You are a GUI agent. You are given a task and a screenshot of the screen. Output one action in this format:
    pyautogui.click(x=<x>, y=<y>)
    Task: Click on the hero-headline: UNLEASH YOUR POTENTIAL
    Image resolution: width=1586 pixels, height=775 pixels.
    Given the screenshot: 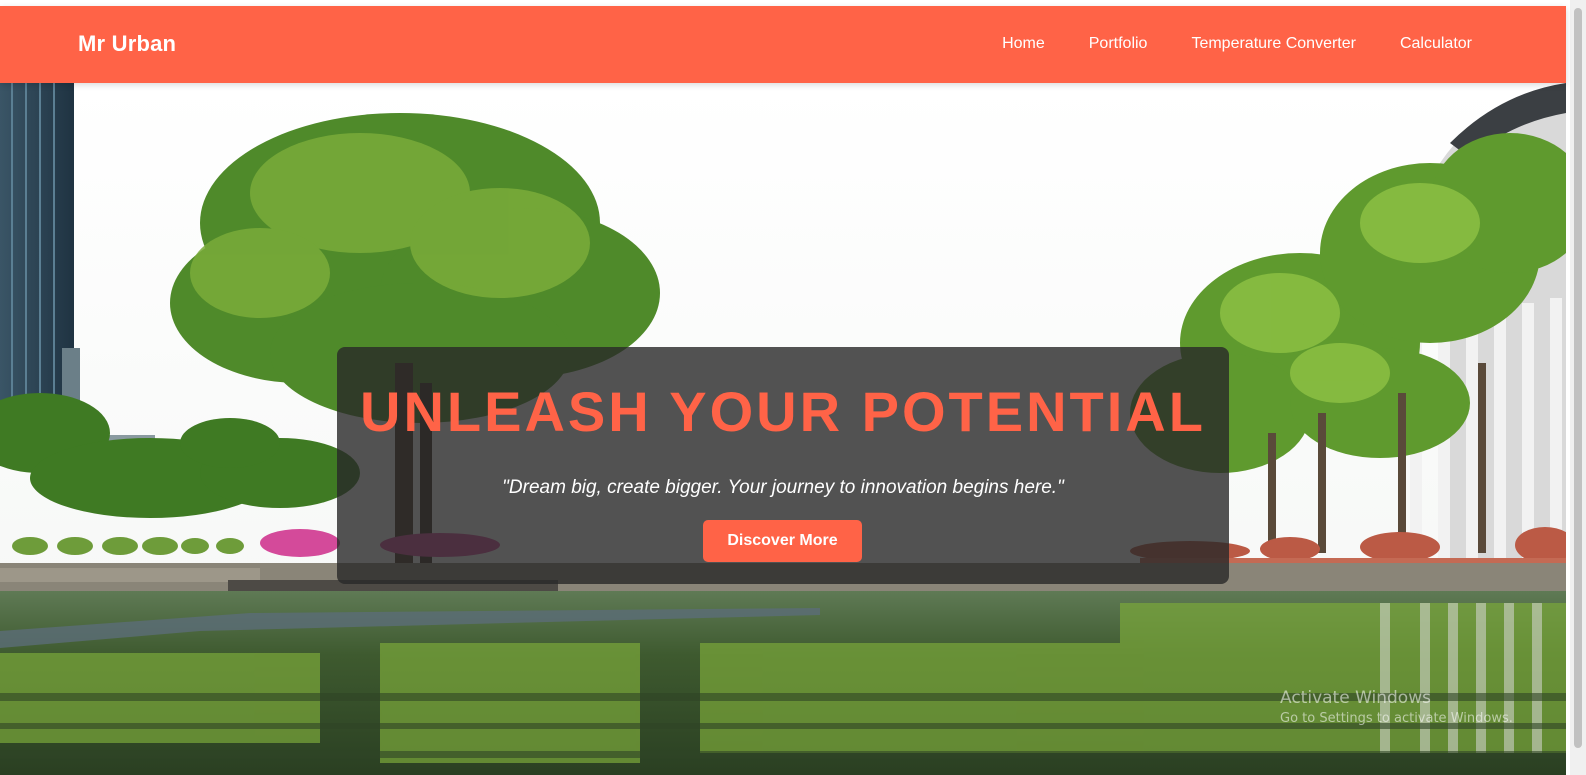 What is the action you would take?
    pyautogui.click(x=783, y=411)
    